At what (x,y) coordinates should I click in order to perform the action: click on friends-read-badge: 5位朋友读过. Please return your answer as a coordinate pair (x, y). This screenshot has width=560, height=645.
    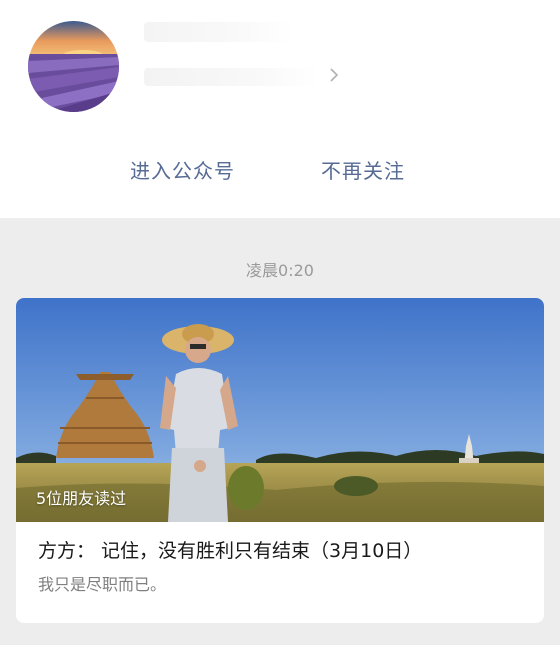
    Looking at the image, I should click on (81, 498).